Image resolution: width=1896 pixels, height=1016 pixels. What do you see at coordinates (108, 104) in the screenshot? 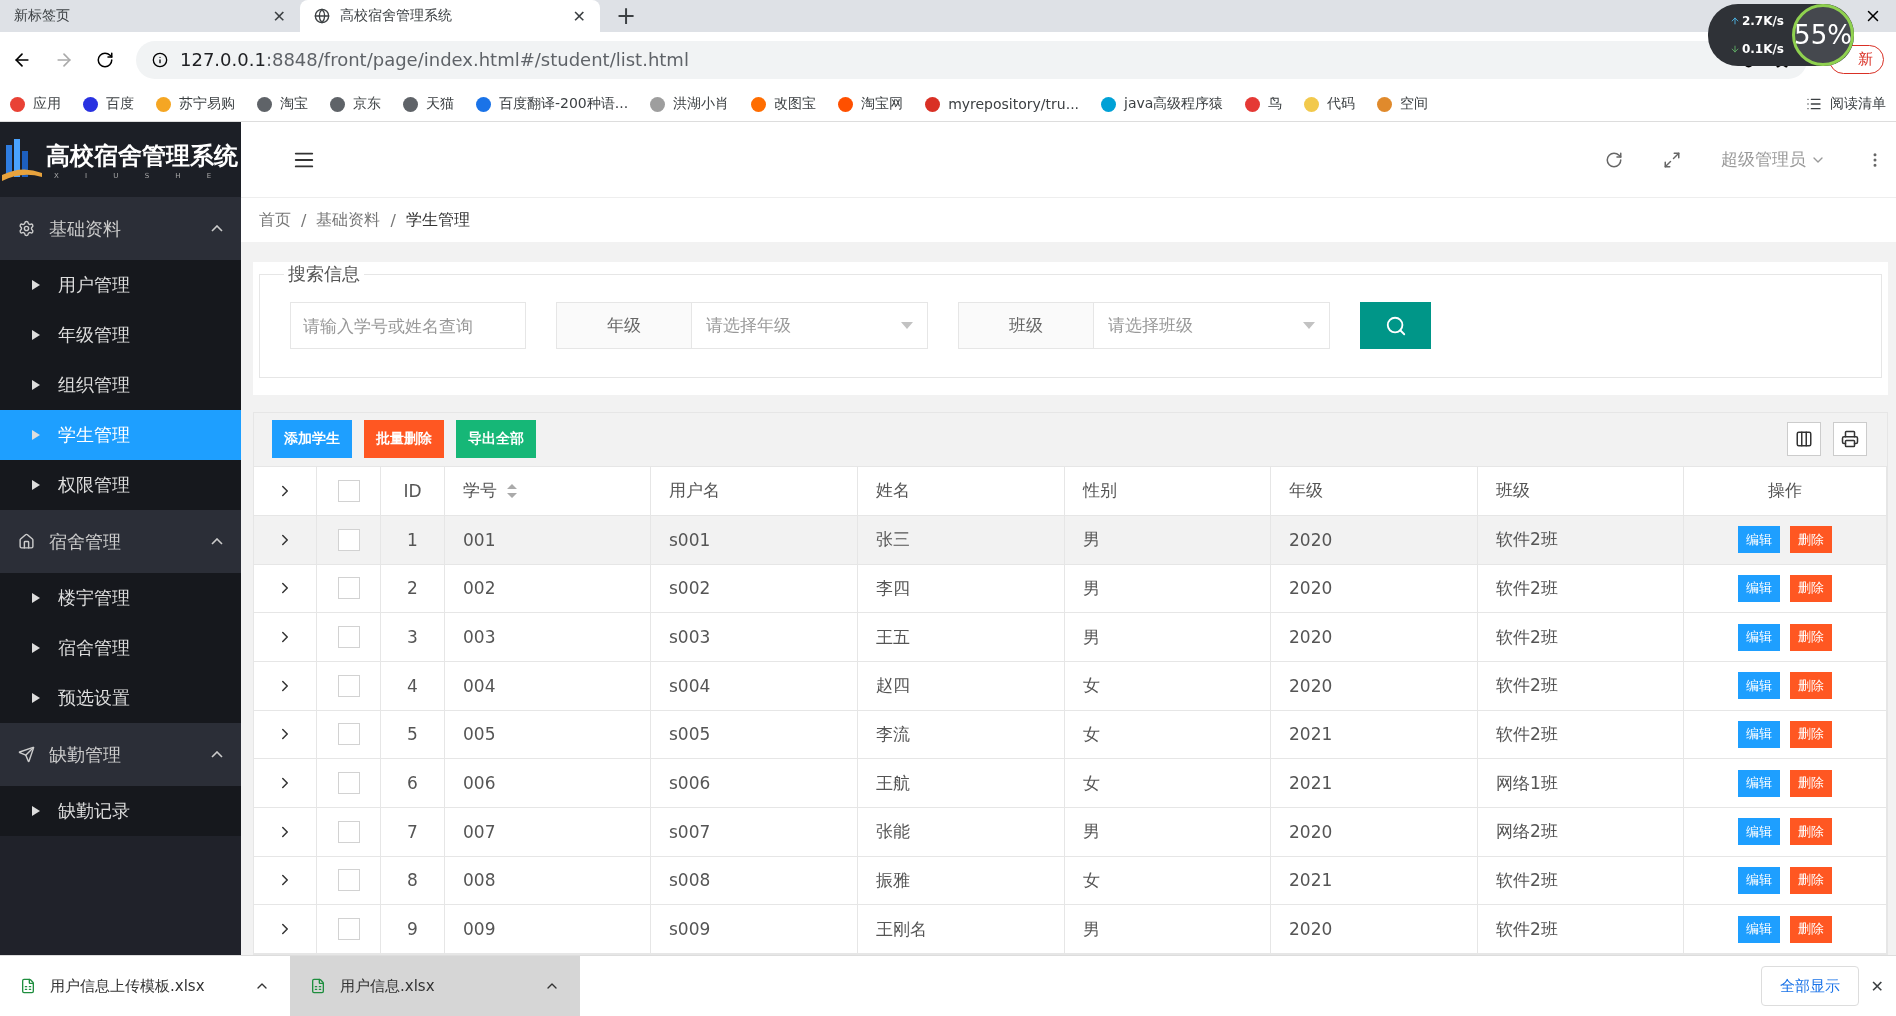
I see `bookmark: 百度` at bounding box center [108, 104].